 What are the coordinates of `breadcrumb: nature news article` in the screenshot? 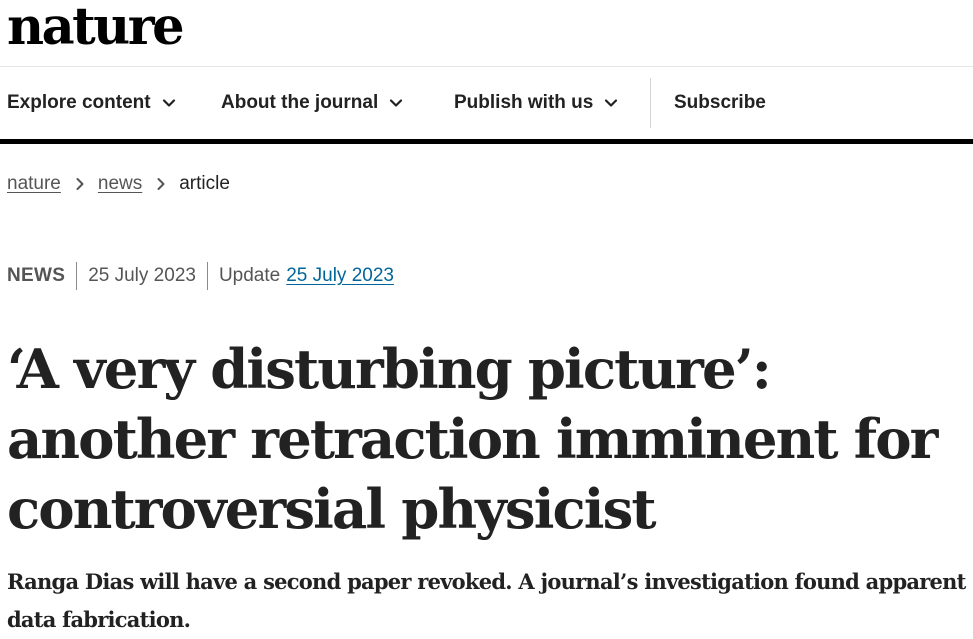 It's located at (118, 184).